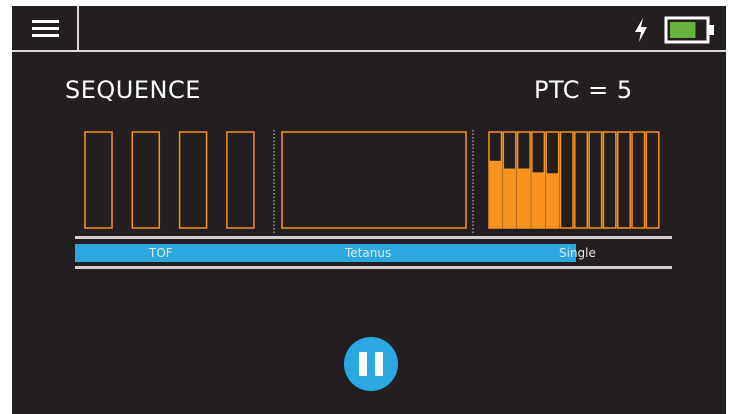 This screenshot has width=734, height=414. What do you see at coordinates (371, 364) in the screenshot?
I see `pause-button` at bounding box center [371, 364].